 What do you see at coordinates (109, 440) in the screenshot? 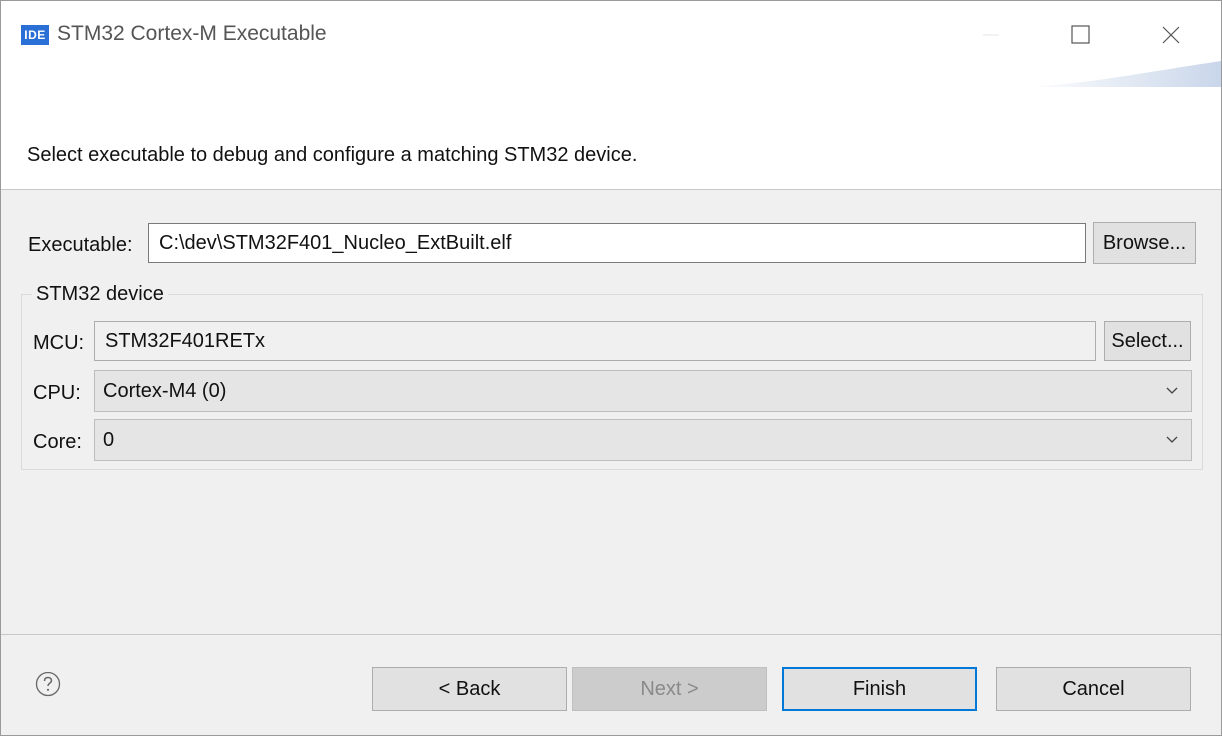
I see `core-value: 0` at bounding box center [109, 440].